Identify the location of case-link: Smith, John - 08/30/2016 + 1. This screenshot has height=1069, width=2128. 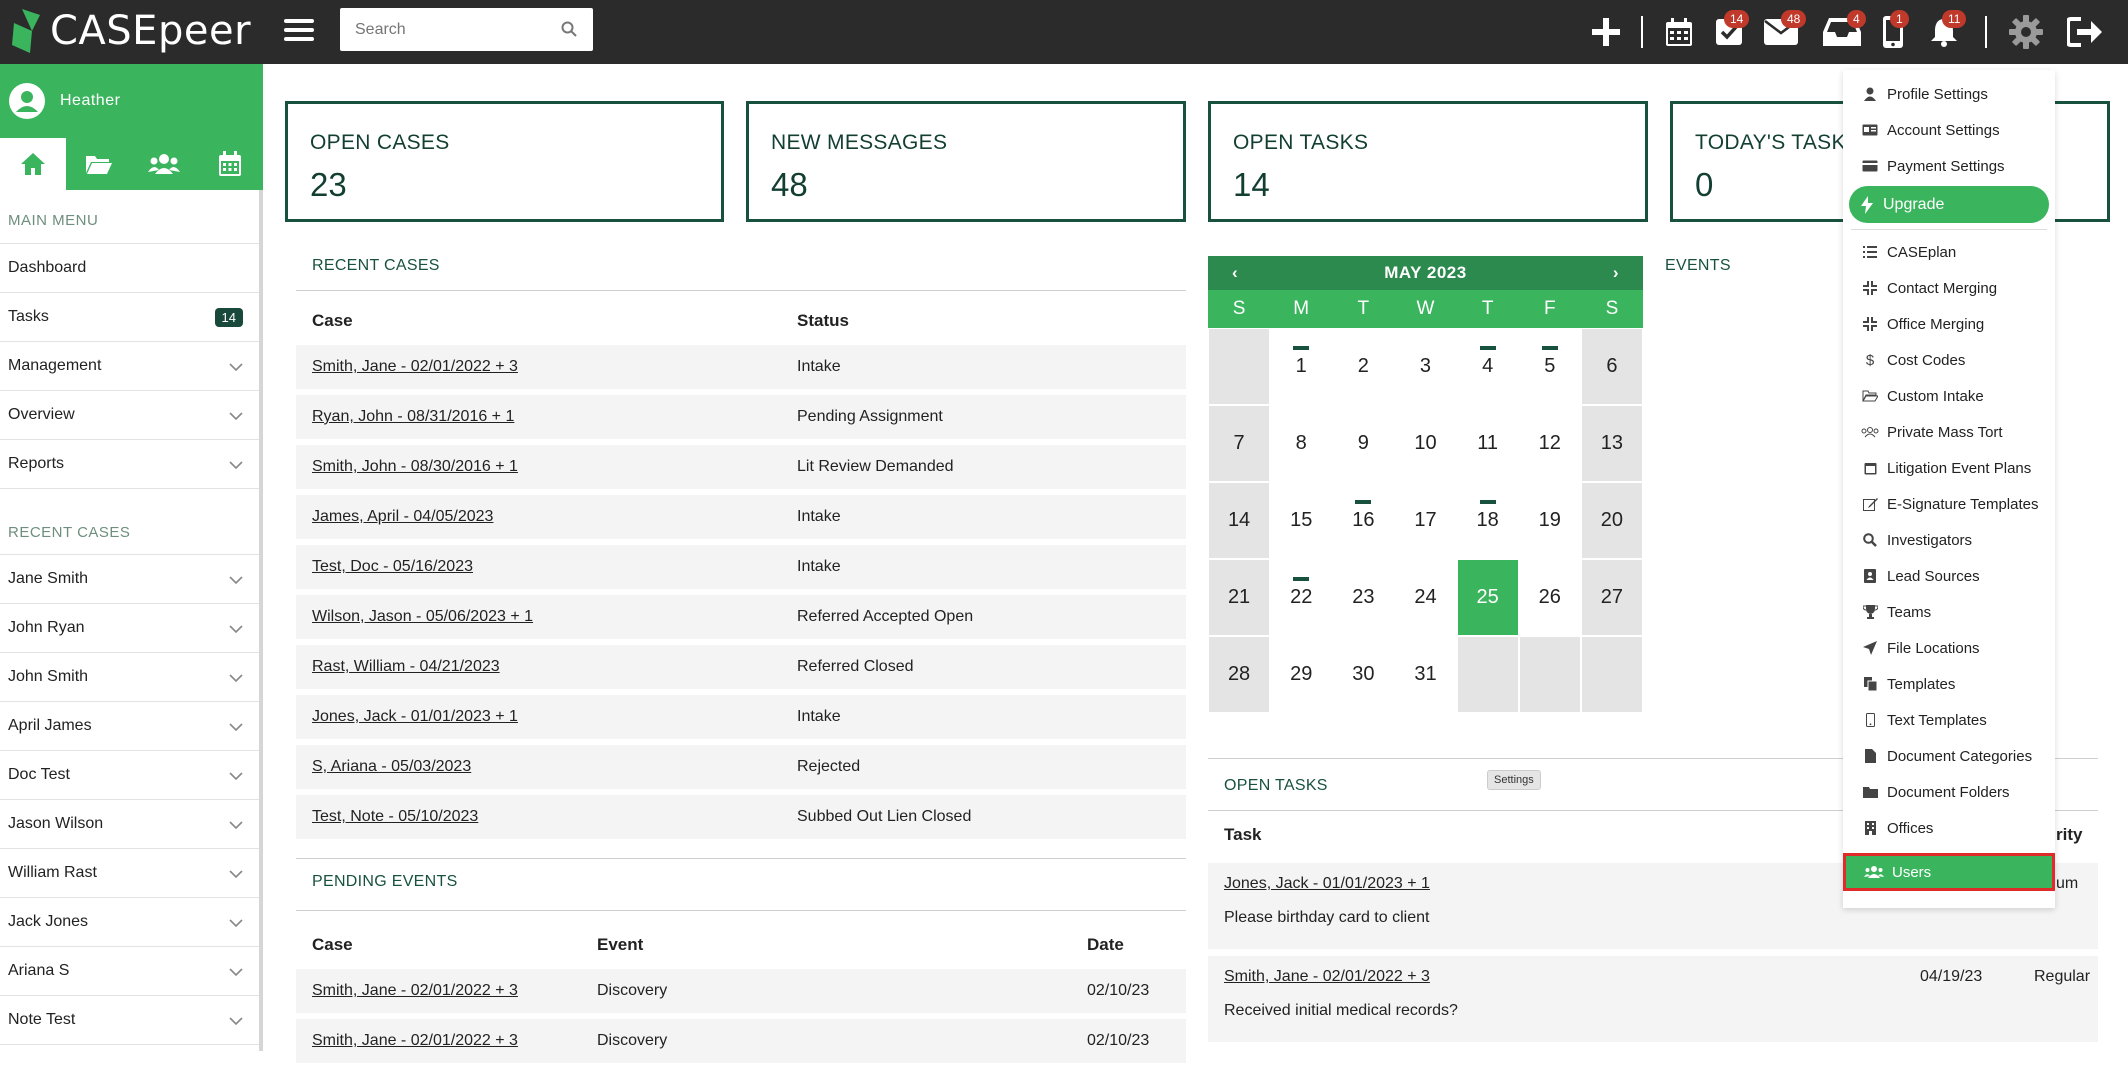
(415, 466).